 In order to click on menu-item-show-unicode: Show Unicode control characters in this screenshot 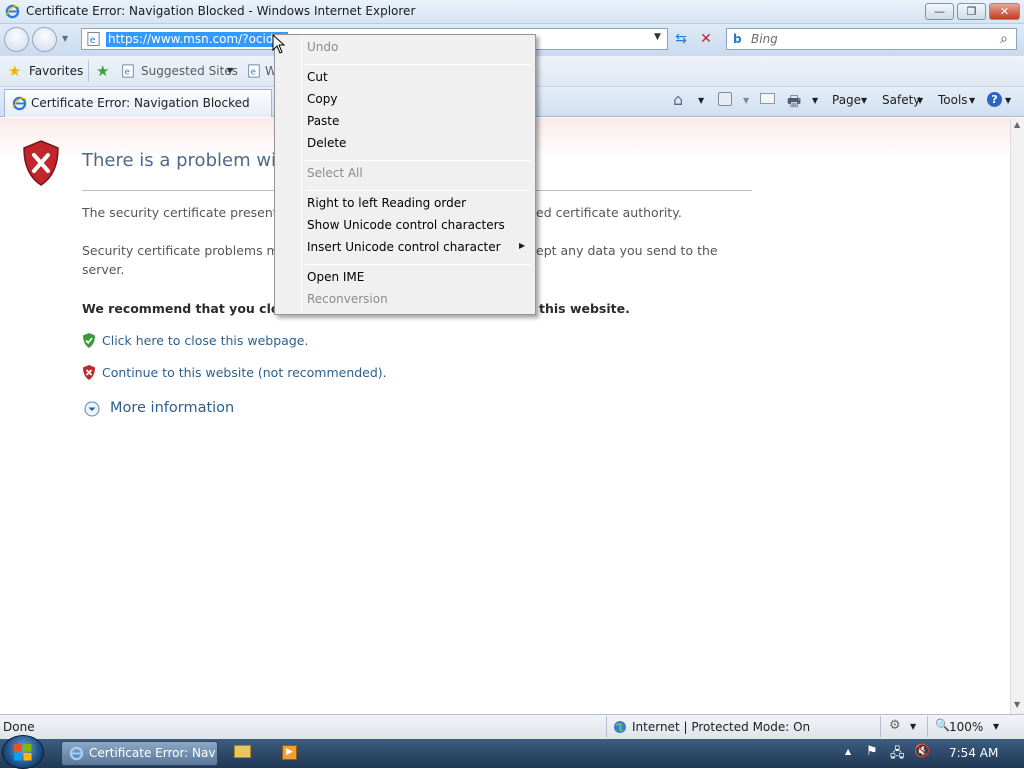, I will do `click(406, 225)`.